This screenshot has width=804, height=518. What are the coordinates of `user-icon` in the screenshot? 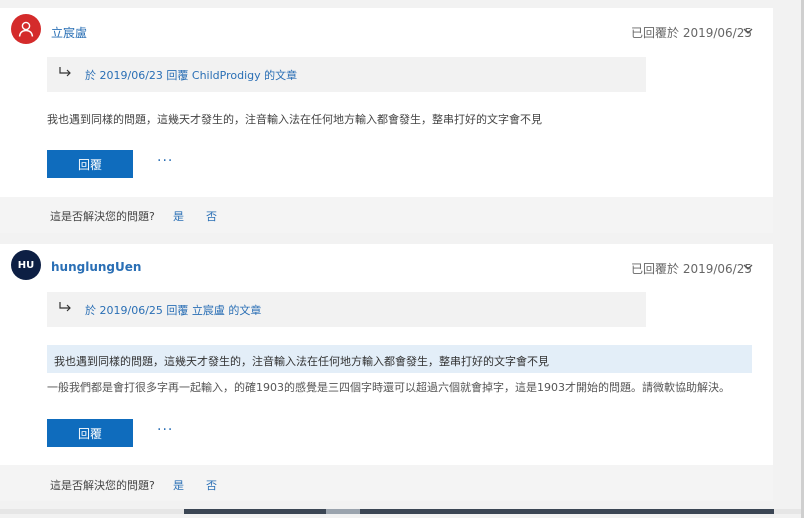 It's located at (26, 29).